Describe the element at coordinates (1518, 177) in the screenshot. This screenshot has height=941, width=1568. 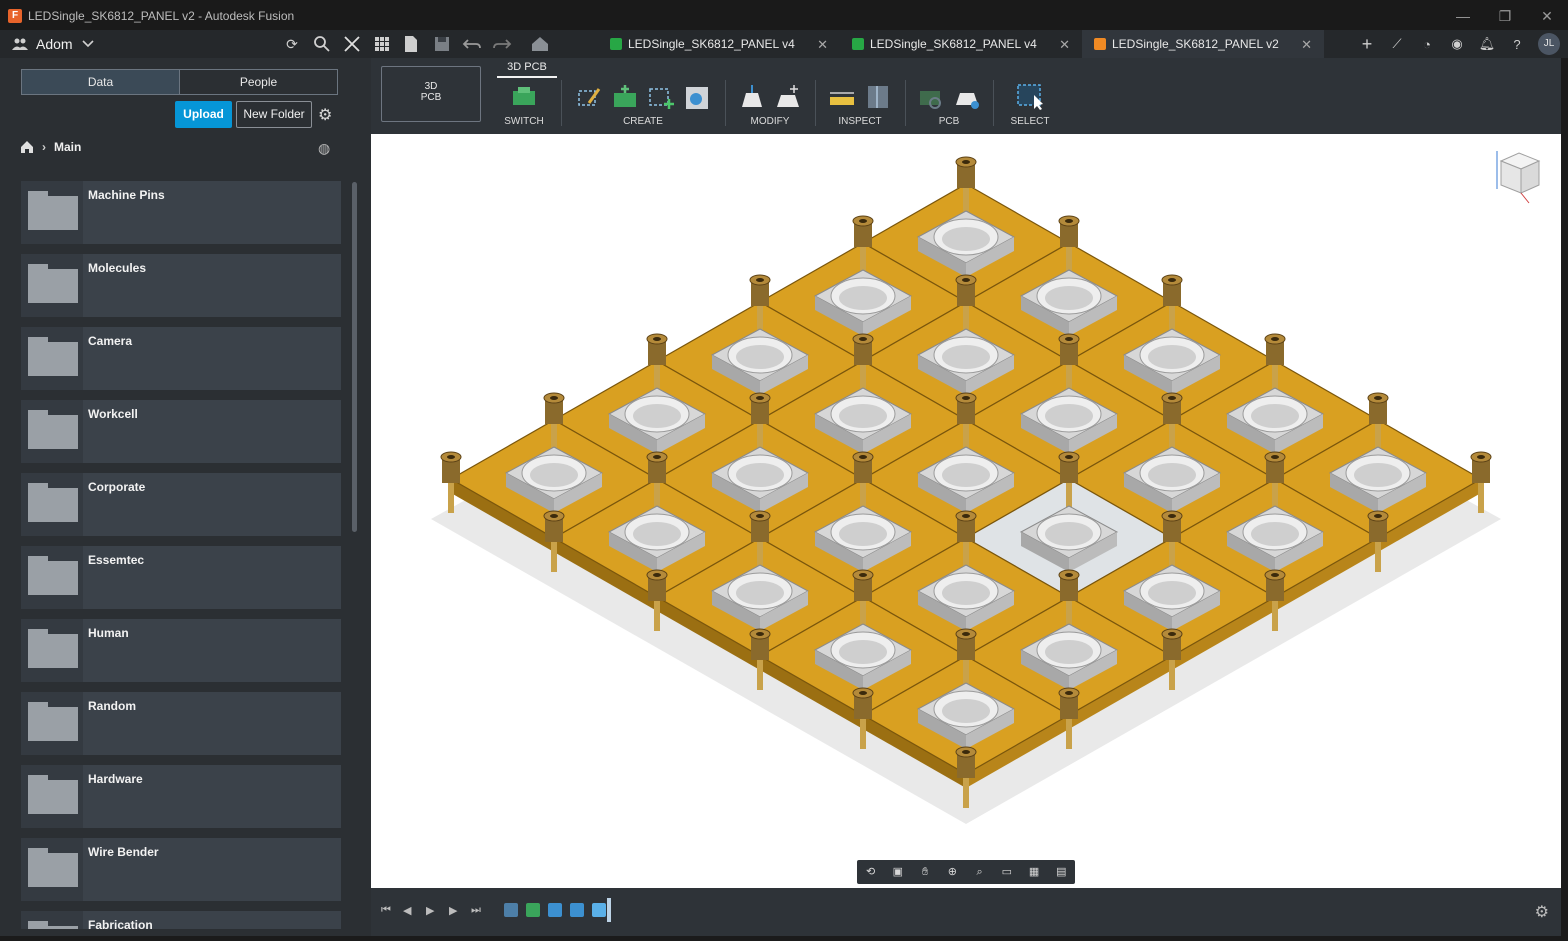
I see `viewcube` at that location.